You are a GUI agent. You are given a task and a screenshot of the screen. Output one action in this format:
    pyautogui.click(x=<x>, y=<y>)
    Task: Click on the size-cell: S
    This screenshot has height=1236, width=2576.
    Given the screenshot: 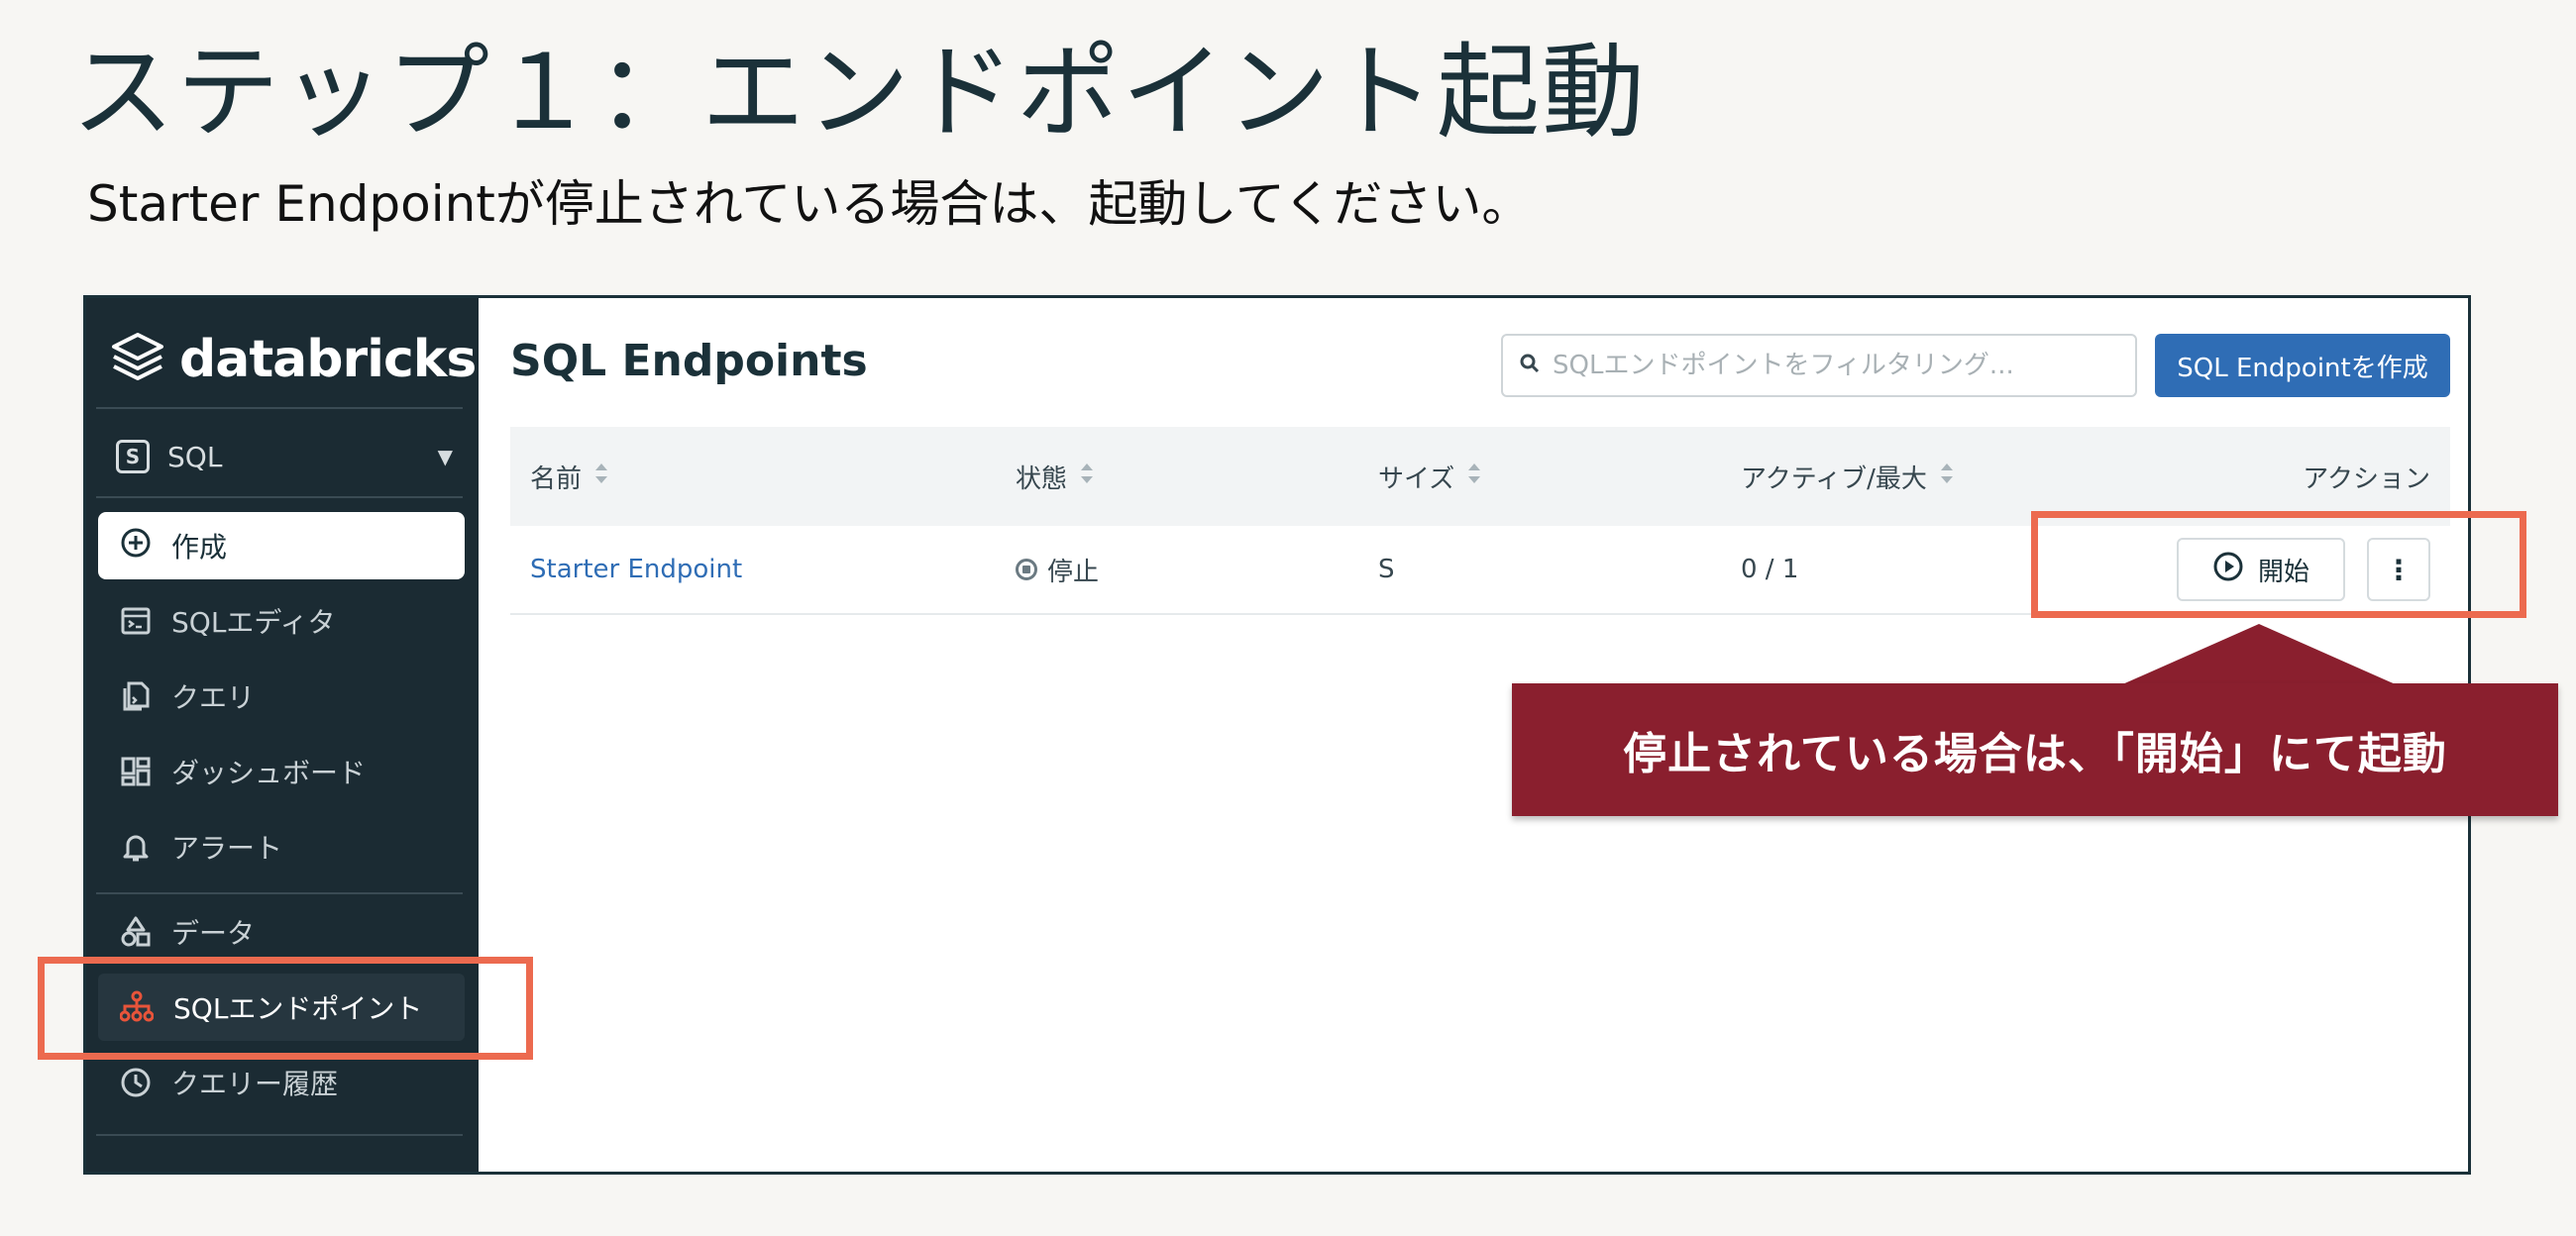 What is the action you would take?
    pyautogui.click(x=1386, y=569)
    